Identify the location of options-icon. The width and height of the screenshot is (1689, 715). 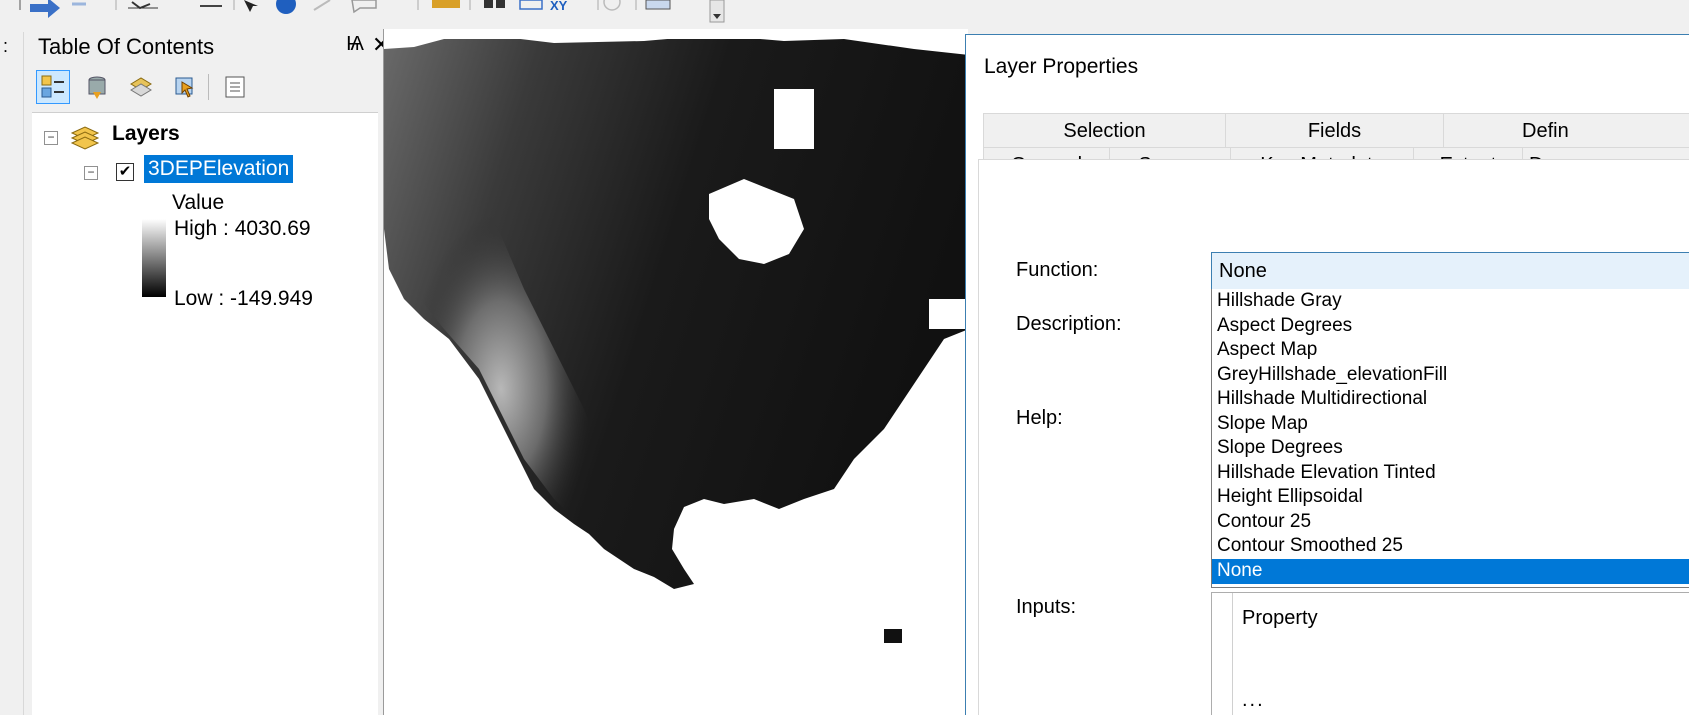
(235, 87).